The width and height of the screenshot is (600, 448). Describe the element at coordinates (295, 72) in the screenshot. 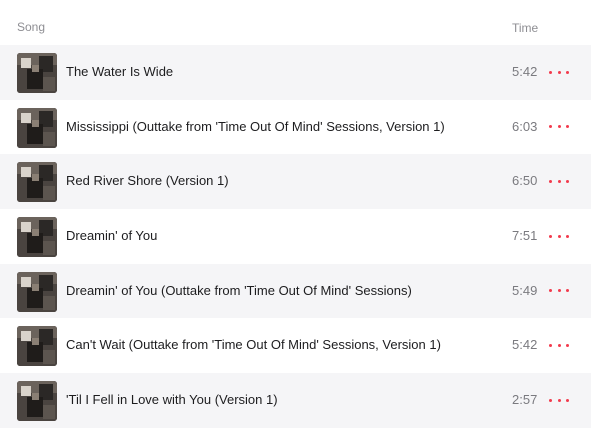

I see `track-row: The Water Is Wide 5:42` at that location.